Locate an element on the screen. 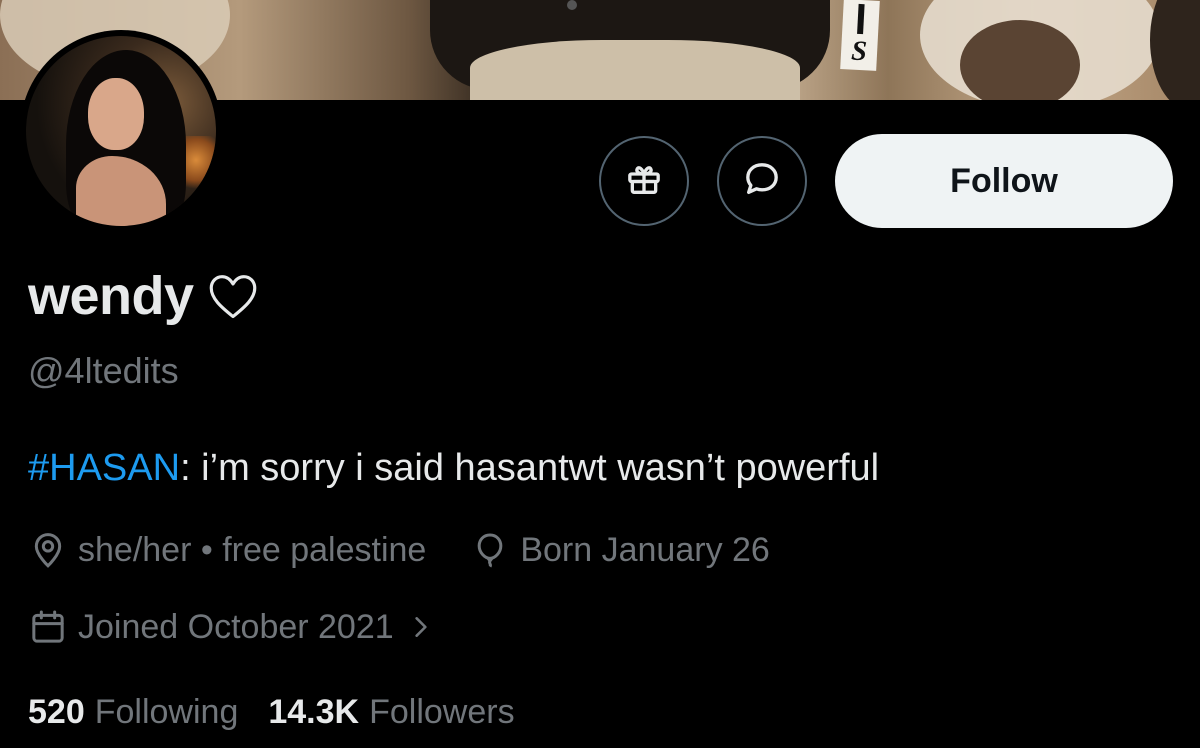  bio-hashtag-link: #HASAN is located at coordinates (104, 468).